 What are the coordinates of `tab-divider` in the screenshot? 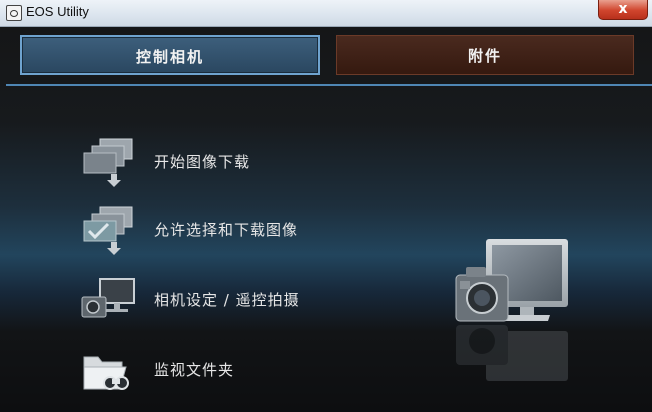 It's located at (329, 85).